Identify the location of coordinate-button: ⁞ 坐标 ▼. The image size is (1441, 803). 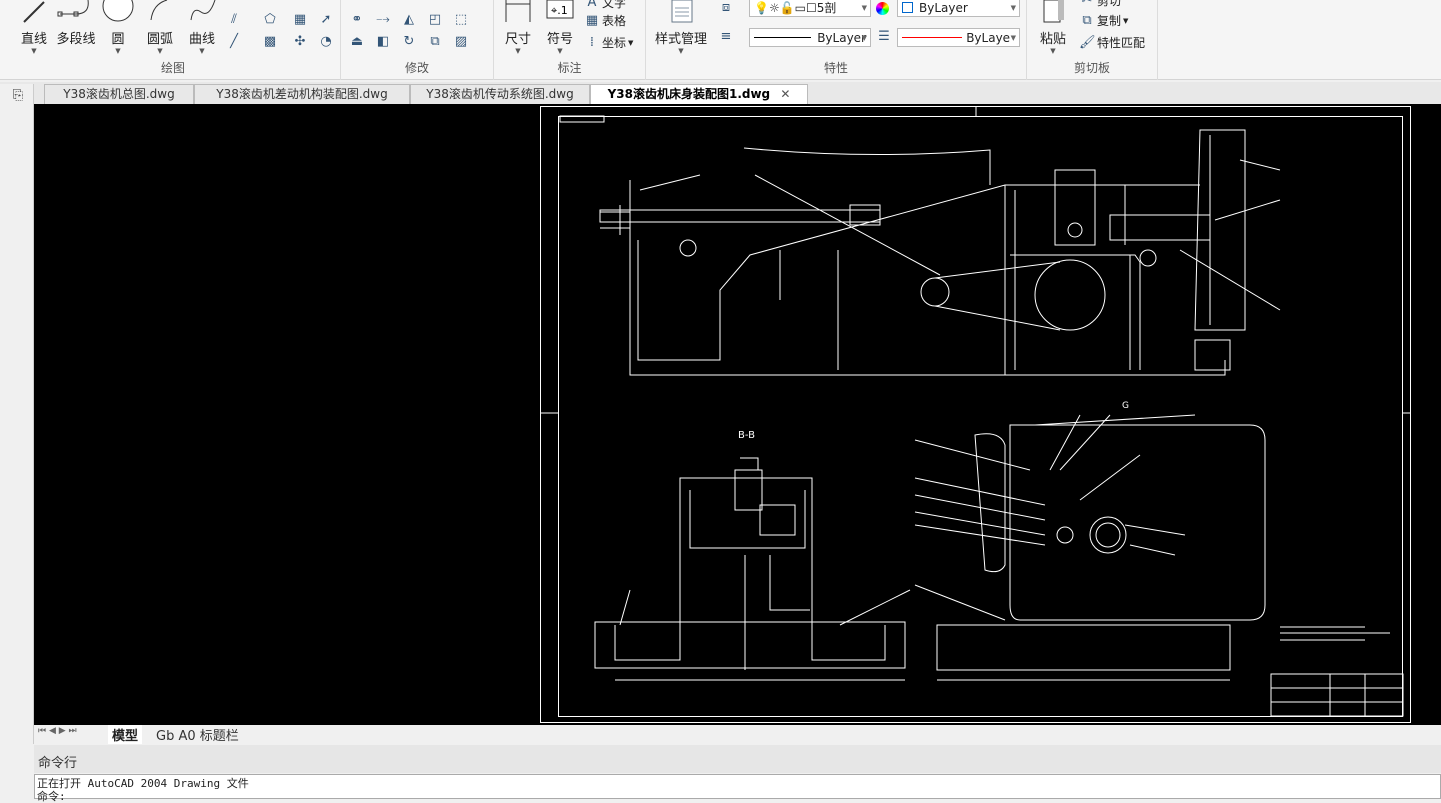
(608, 42).